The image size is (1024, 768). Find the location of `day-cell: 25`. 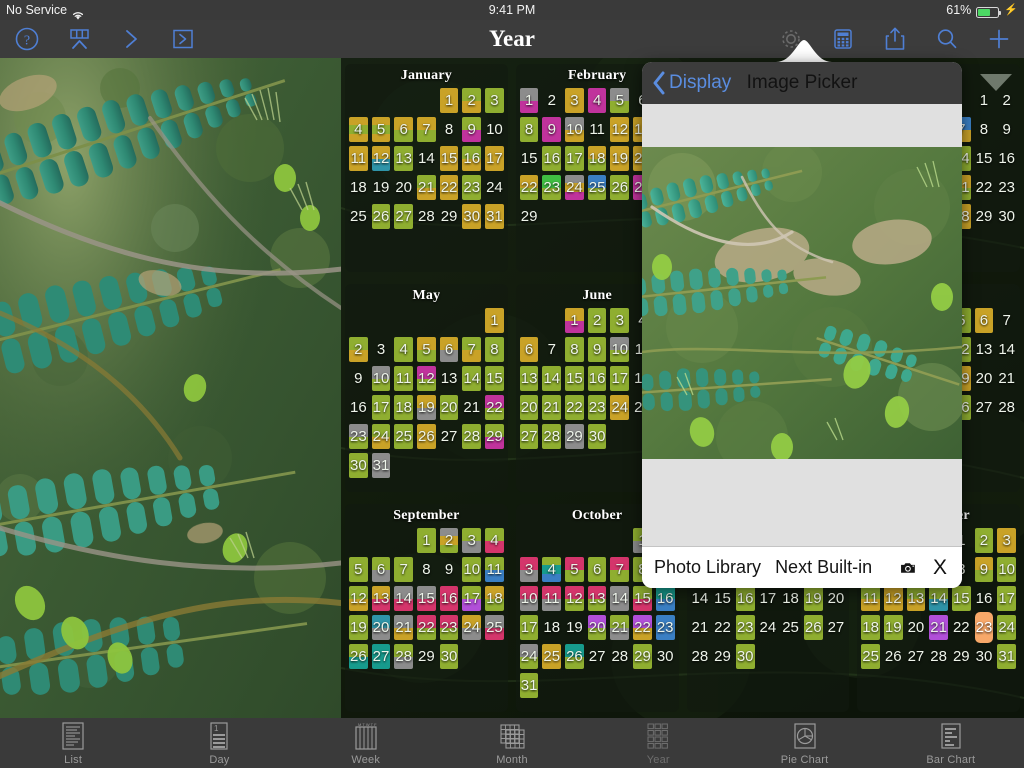

day-cell: 25 is located at coordinates (870, 656).